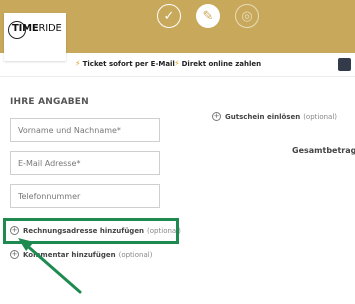 Image resolution: width=355 pixels, height=304 pixels. I want to click on step-next-eye-icon: ◎, so click(247, 16).